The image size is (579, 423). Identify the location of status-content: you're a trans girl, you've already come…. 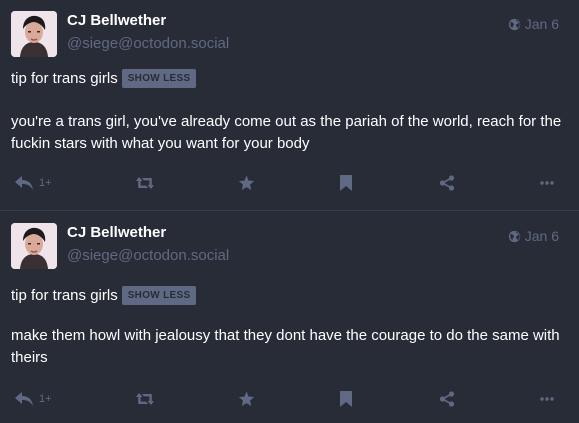
(286, 132).